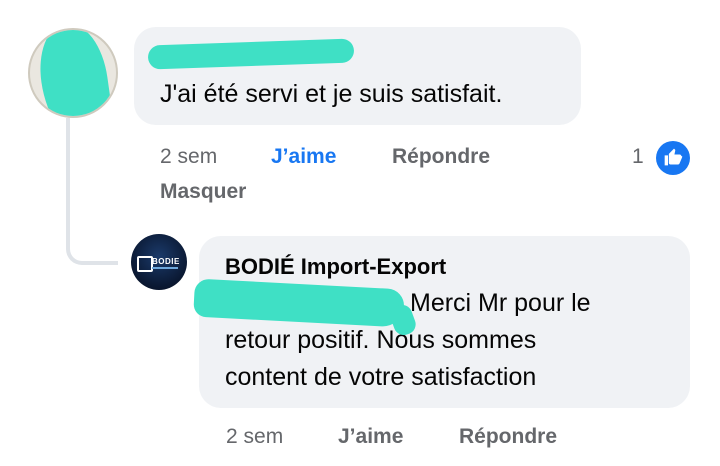 The width and height of the screenshot is (720, 466). I want to click on reply-like-button: J’aime, so click(370, 437).